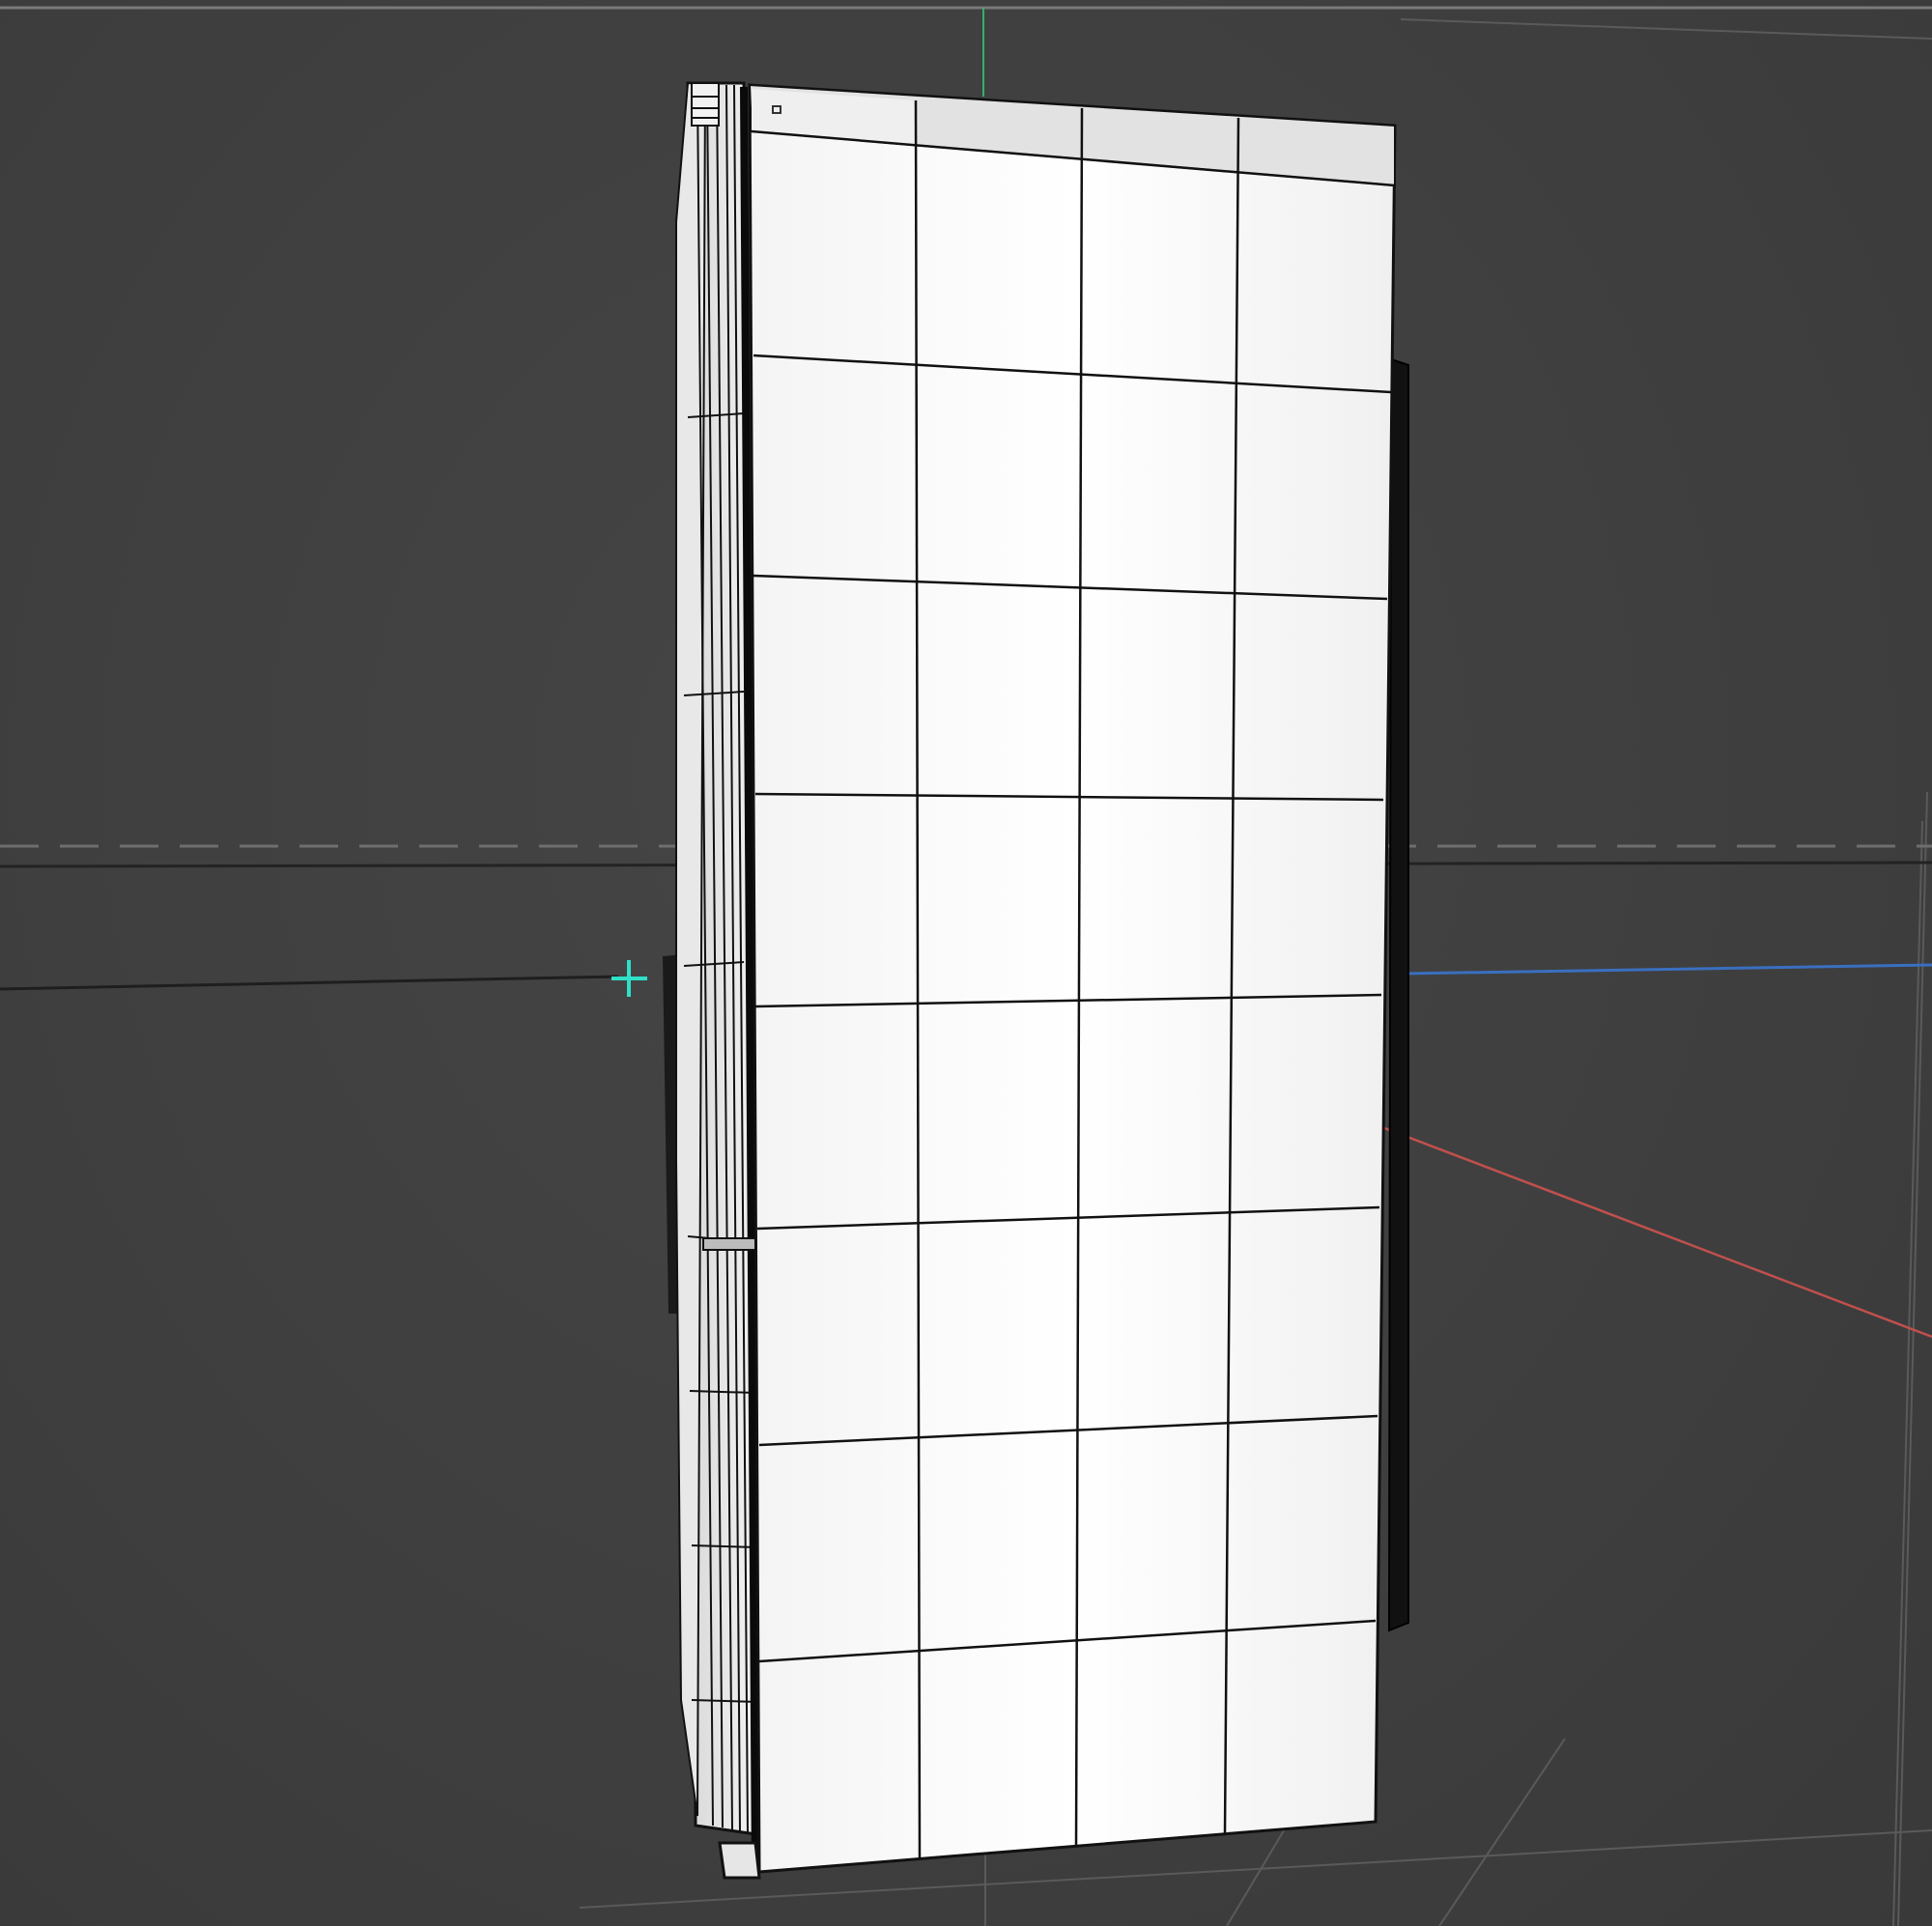  What do you see at coordinates (705, 104) in the screenshot?
I see `top-hinge` at bounding box center [705, 104].